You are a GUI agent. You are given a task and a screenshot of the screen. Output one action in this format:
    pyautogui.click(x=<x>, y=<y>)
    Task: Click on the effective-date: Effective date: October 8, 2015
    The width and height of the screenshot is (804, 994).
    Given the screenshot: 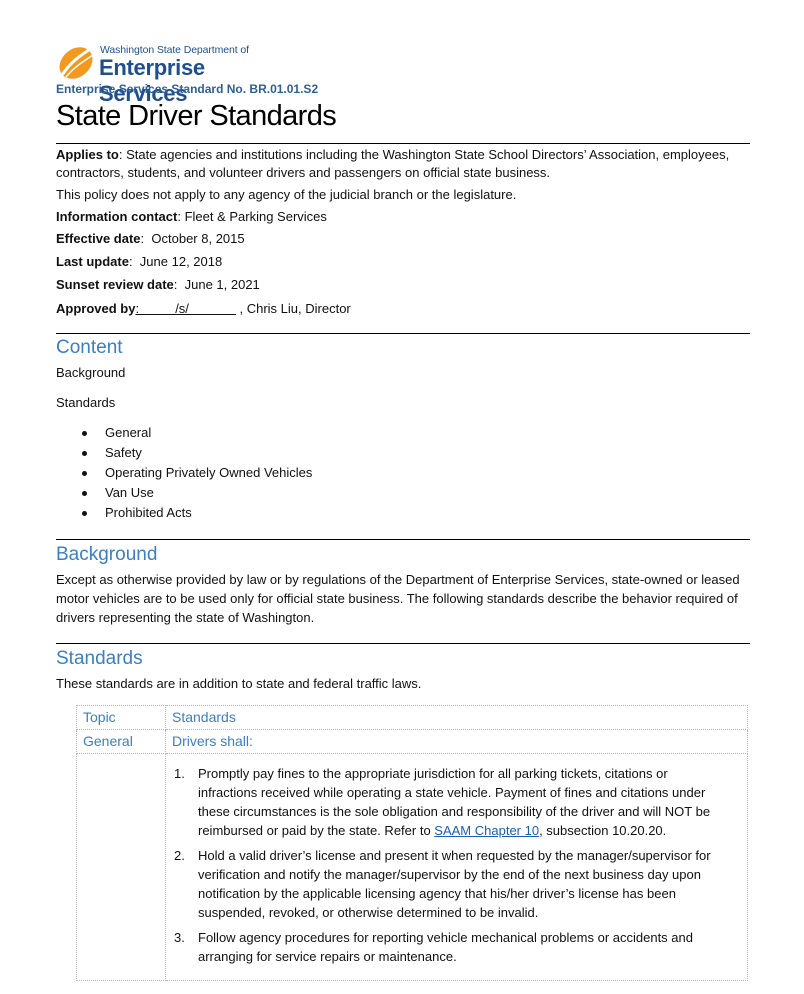 What is the action you would take?
    pyautogui.click(x=403, y=239)
    